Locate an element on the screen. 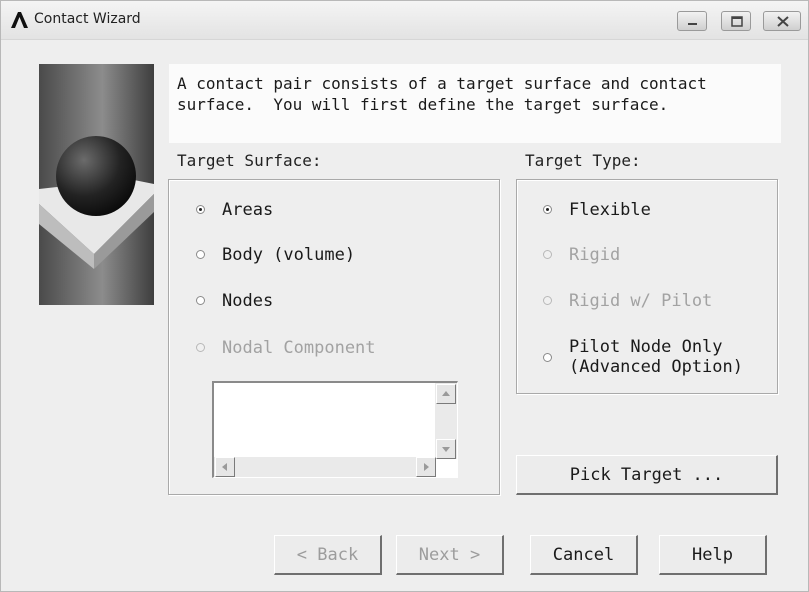 This screenshot has width=809, height=592. radio-areas: Areas is located at coordinates (234, 210).